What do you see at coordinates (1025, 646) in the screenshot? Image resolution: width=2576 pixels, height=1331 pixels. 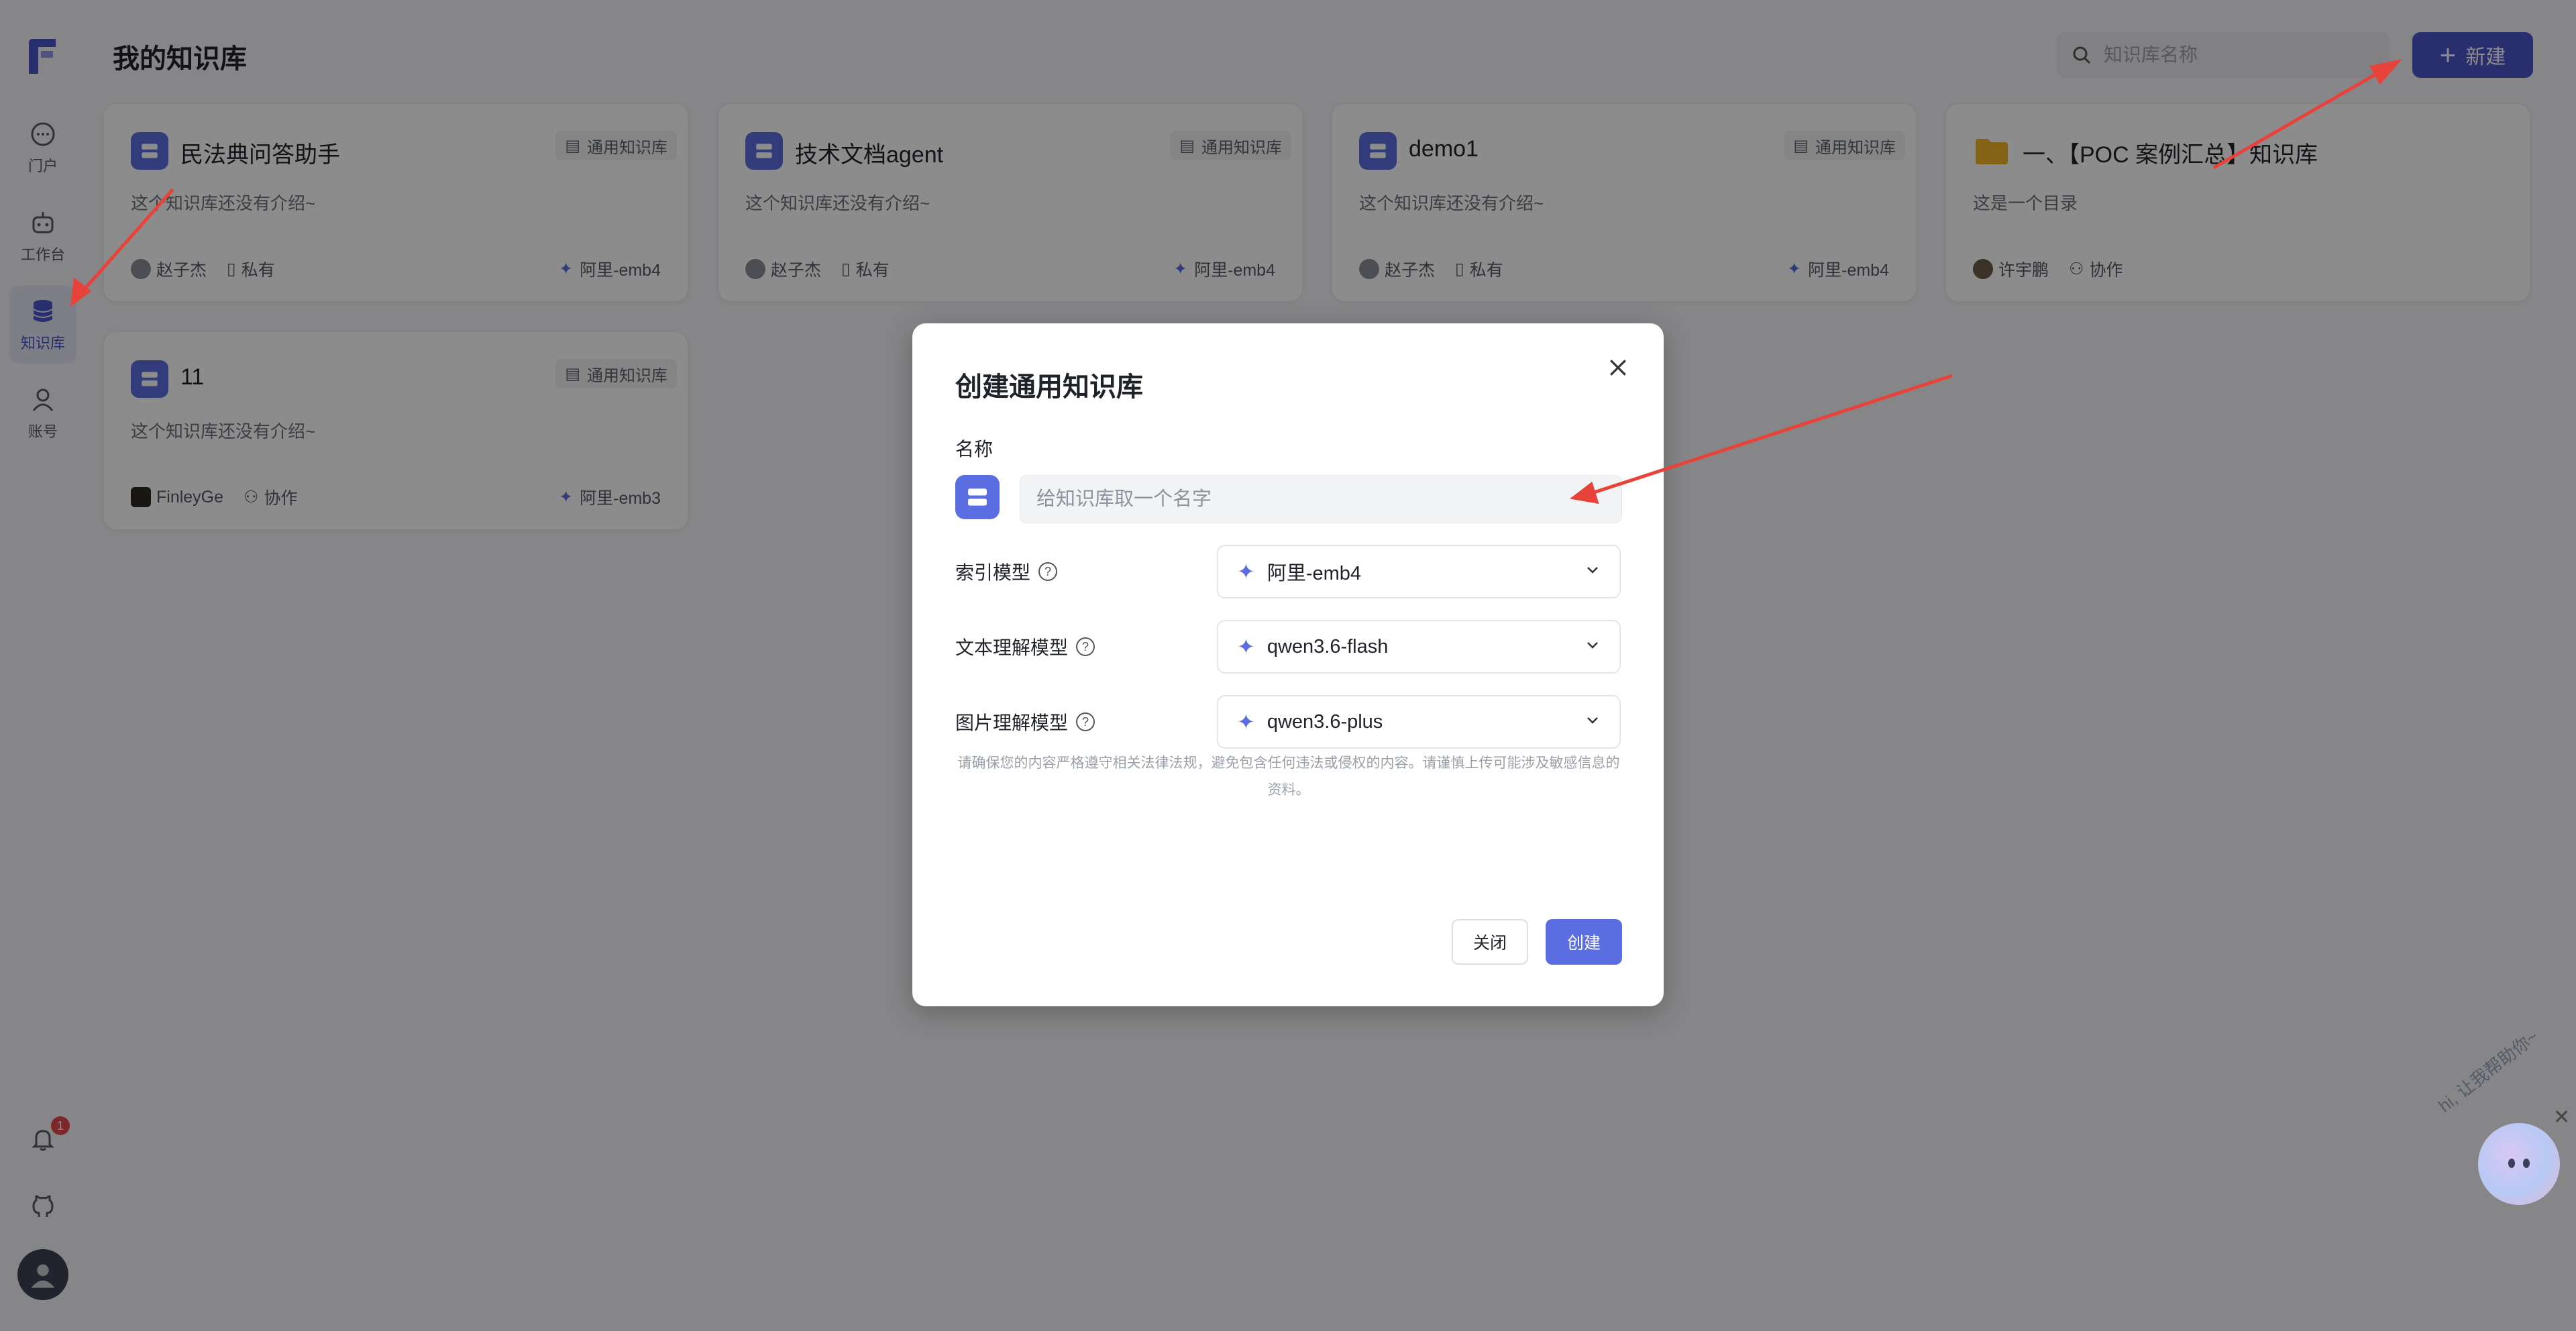 I see `text-model-label: 文本理解模型?` at bounding box center [1025, 646].